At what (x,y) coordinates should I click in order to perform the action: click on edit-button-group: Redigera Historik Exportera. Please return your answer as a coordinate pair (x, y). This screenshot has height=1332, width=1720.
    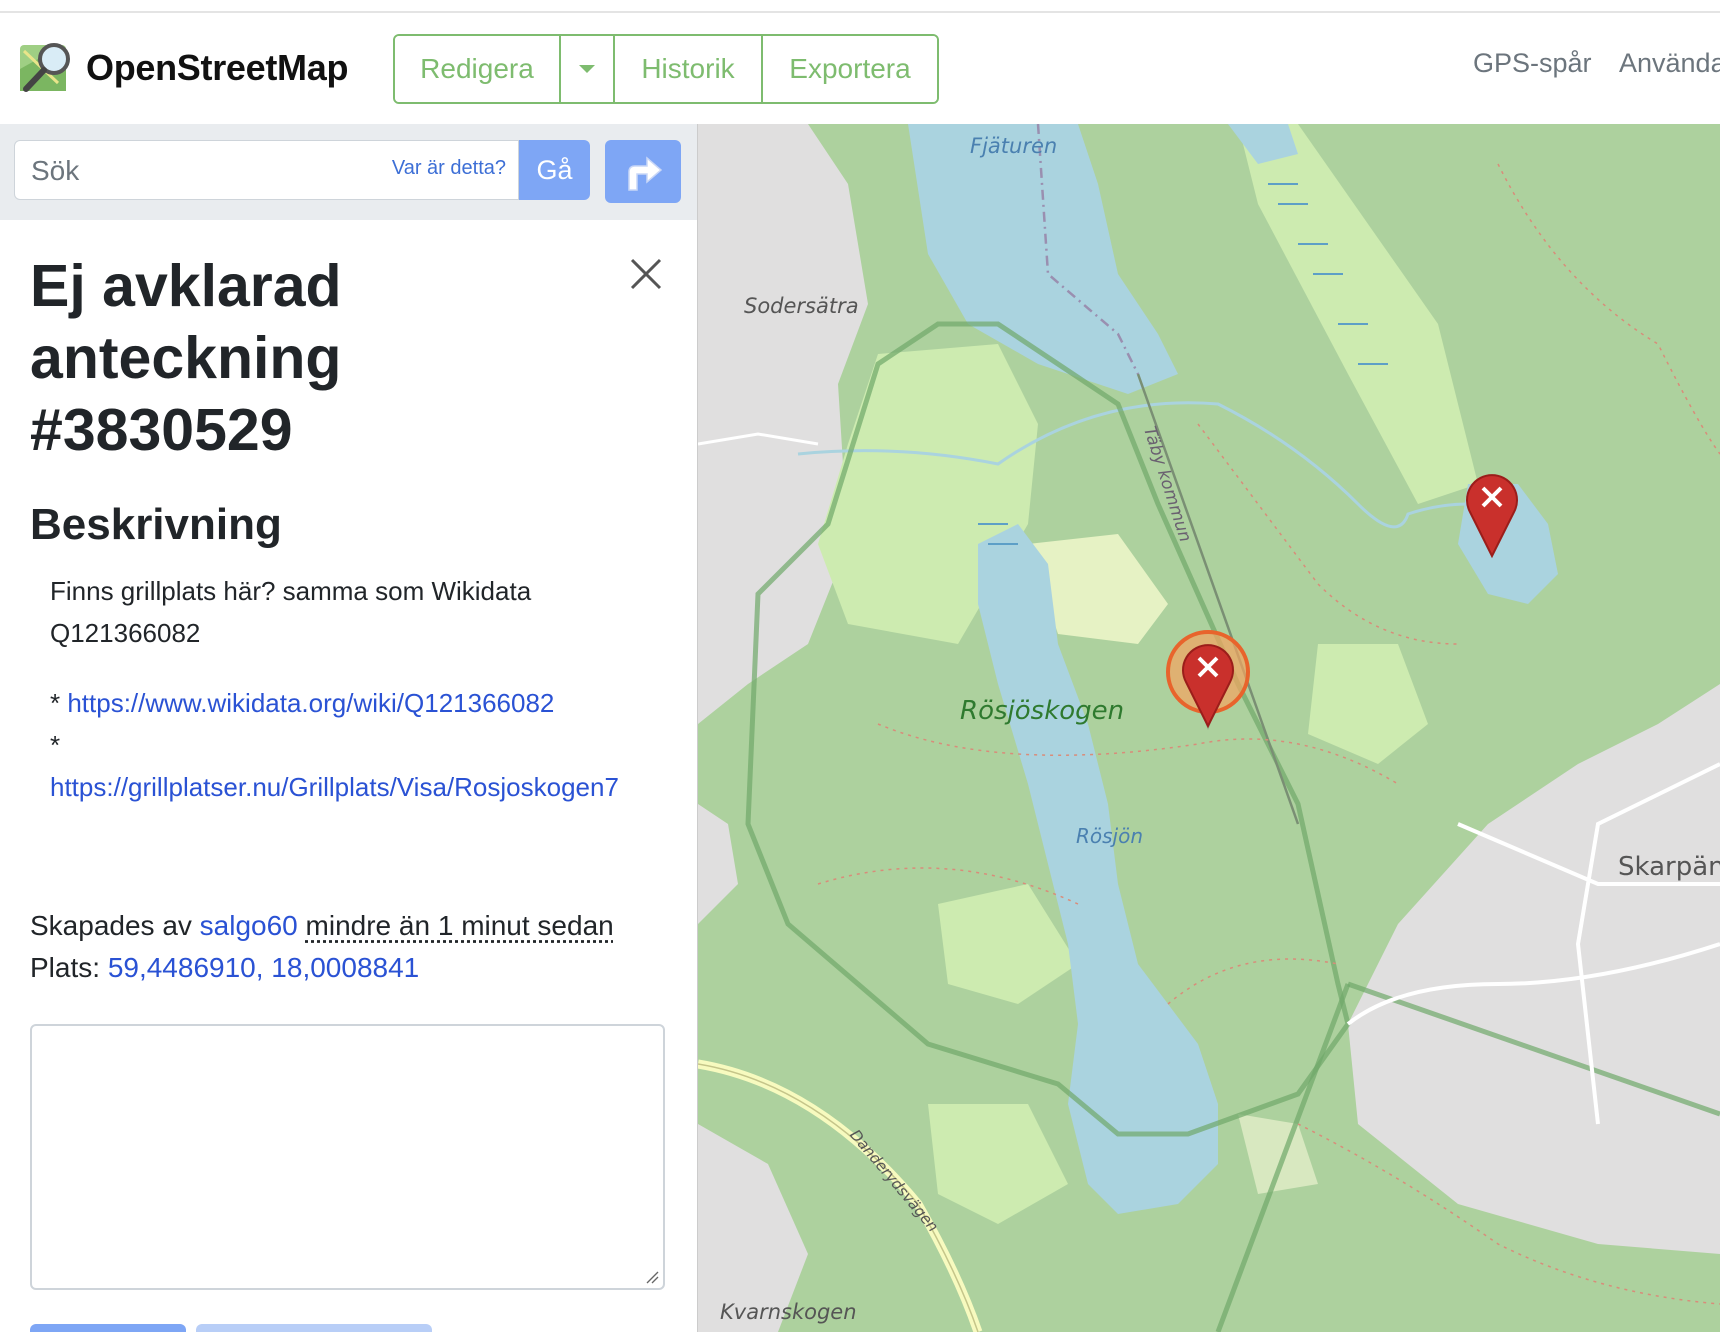
    Looking at the image, I should click on (666, 69).